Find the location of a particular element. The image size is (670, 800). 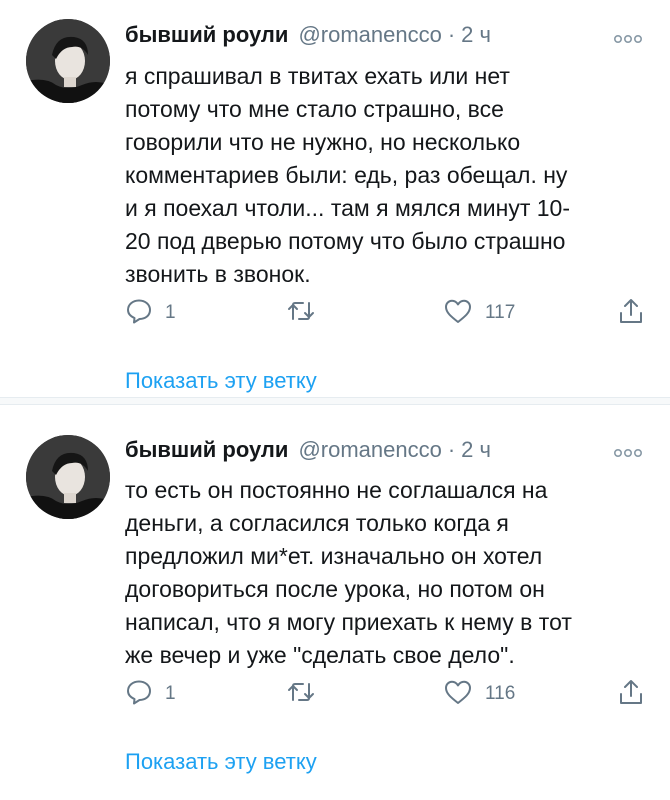

tweet-text-line: потому что мне стало страшно, все is located at coordinates (314, 109).